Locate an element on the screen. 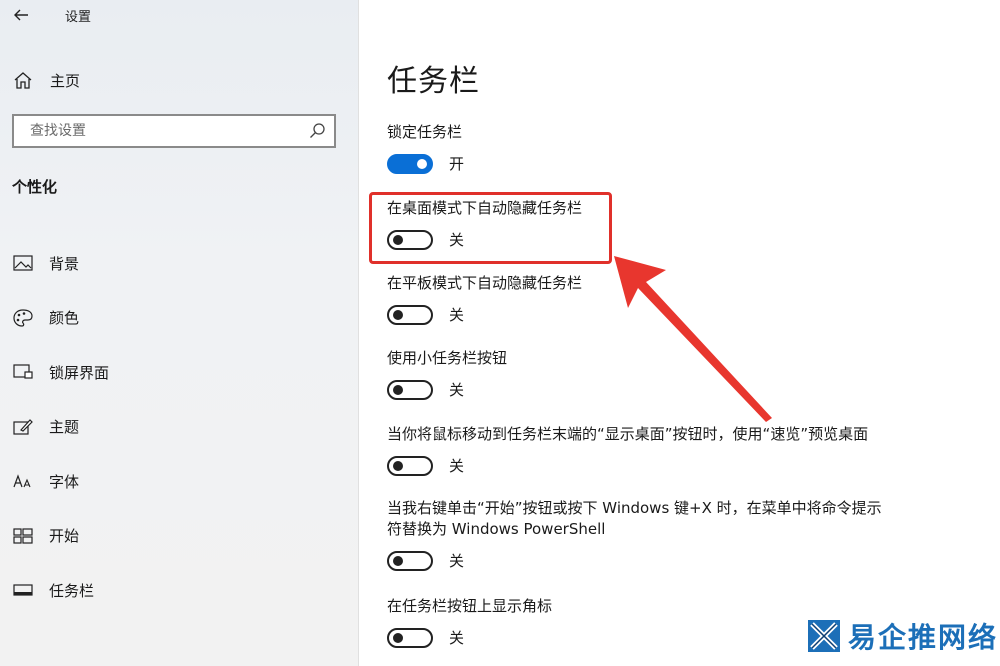 The width and height of the screenshot is (1000, 666). back-button is located at coordinates (21, 15).